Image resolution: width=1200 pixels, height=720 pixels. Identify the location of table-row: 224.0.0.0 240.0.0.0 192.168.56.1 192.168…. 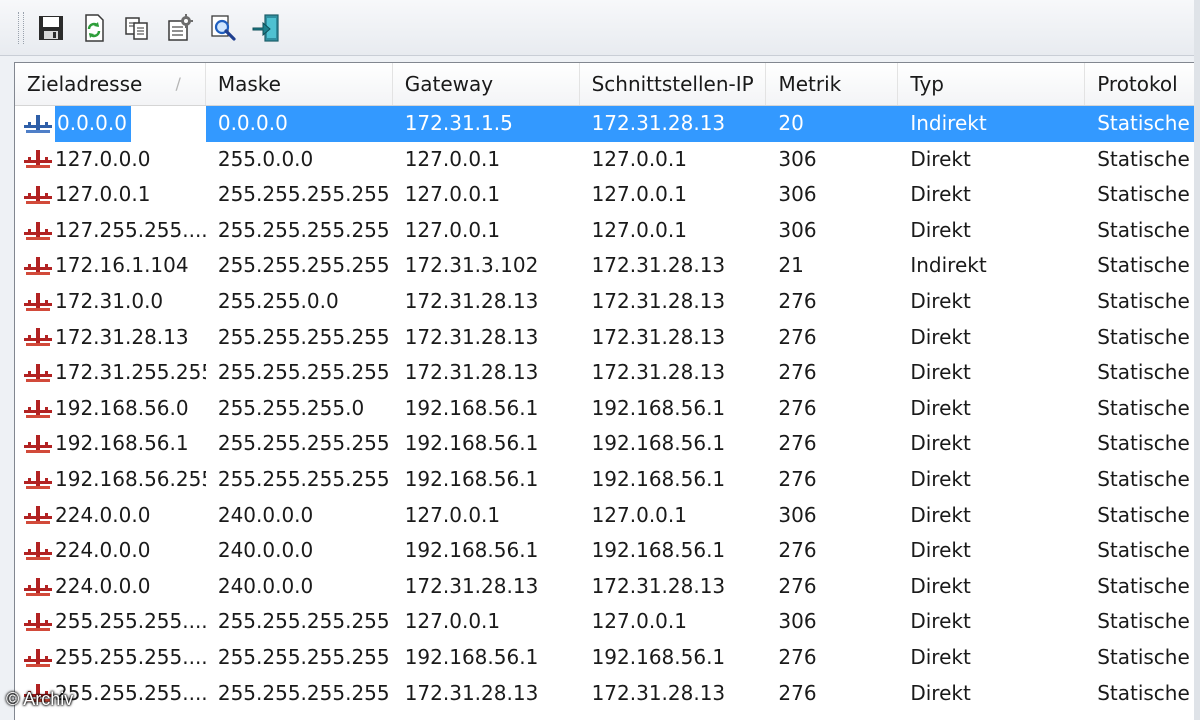
(607, 551).